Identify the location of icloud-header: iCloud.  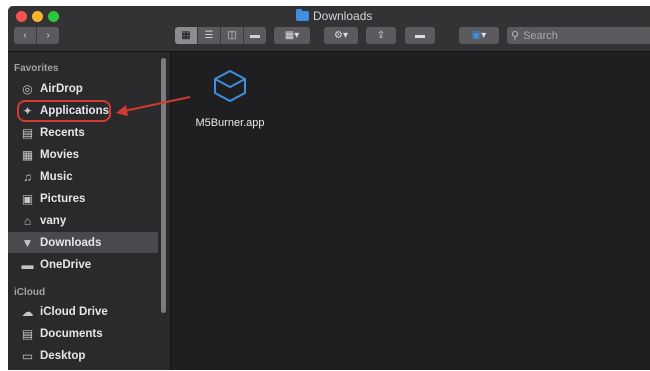
(30, 292).